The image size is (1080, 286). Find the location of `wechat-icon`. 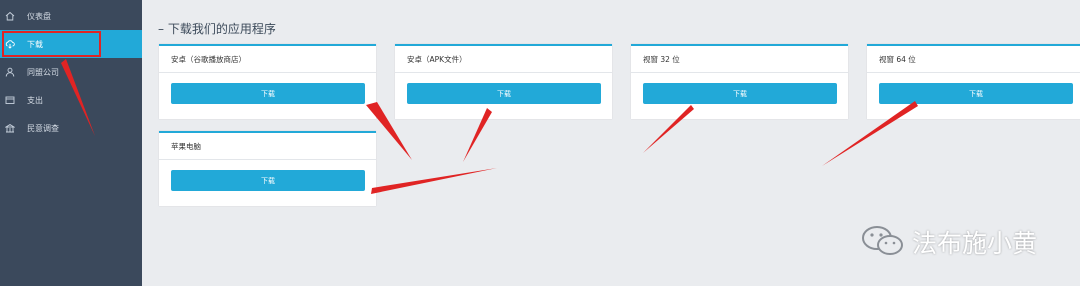

wechat-icon is located at coordinates (882, 240).